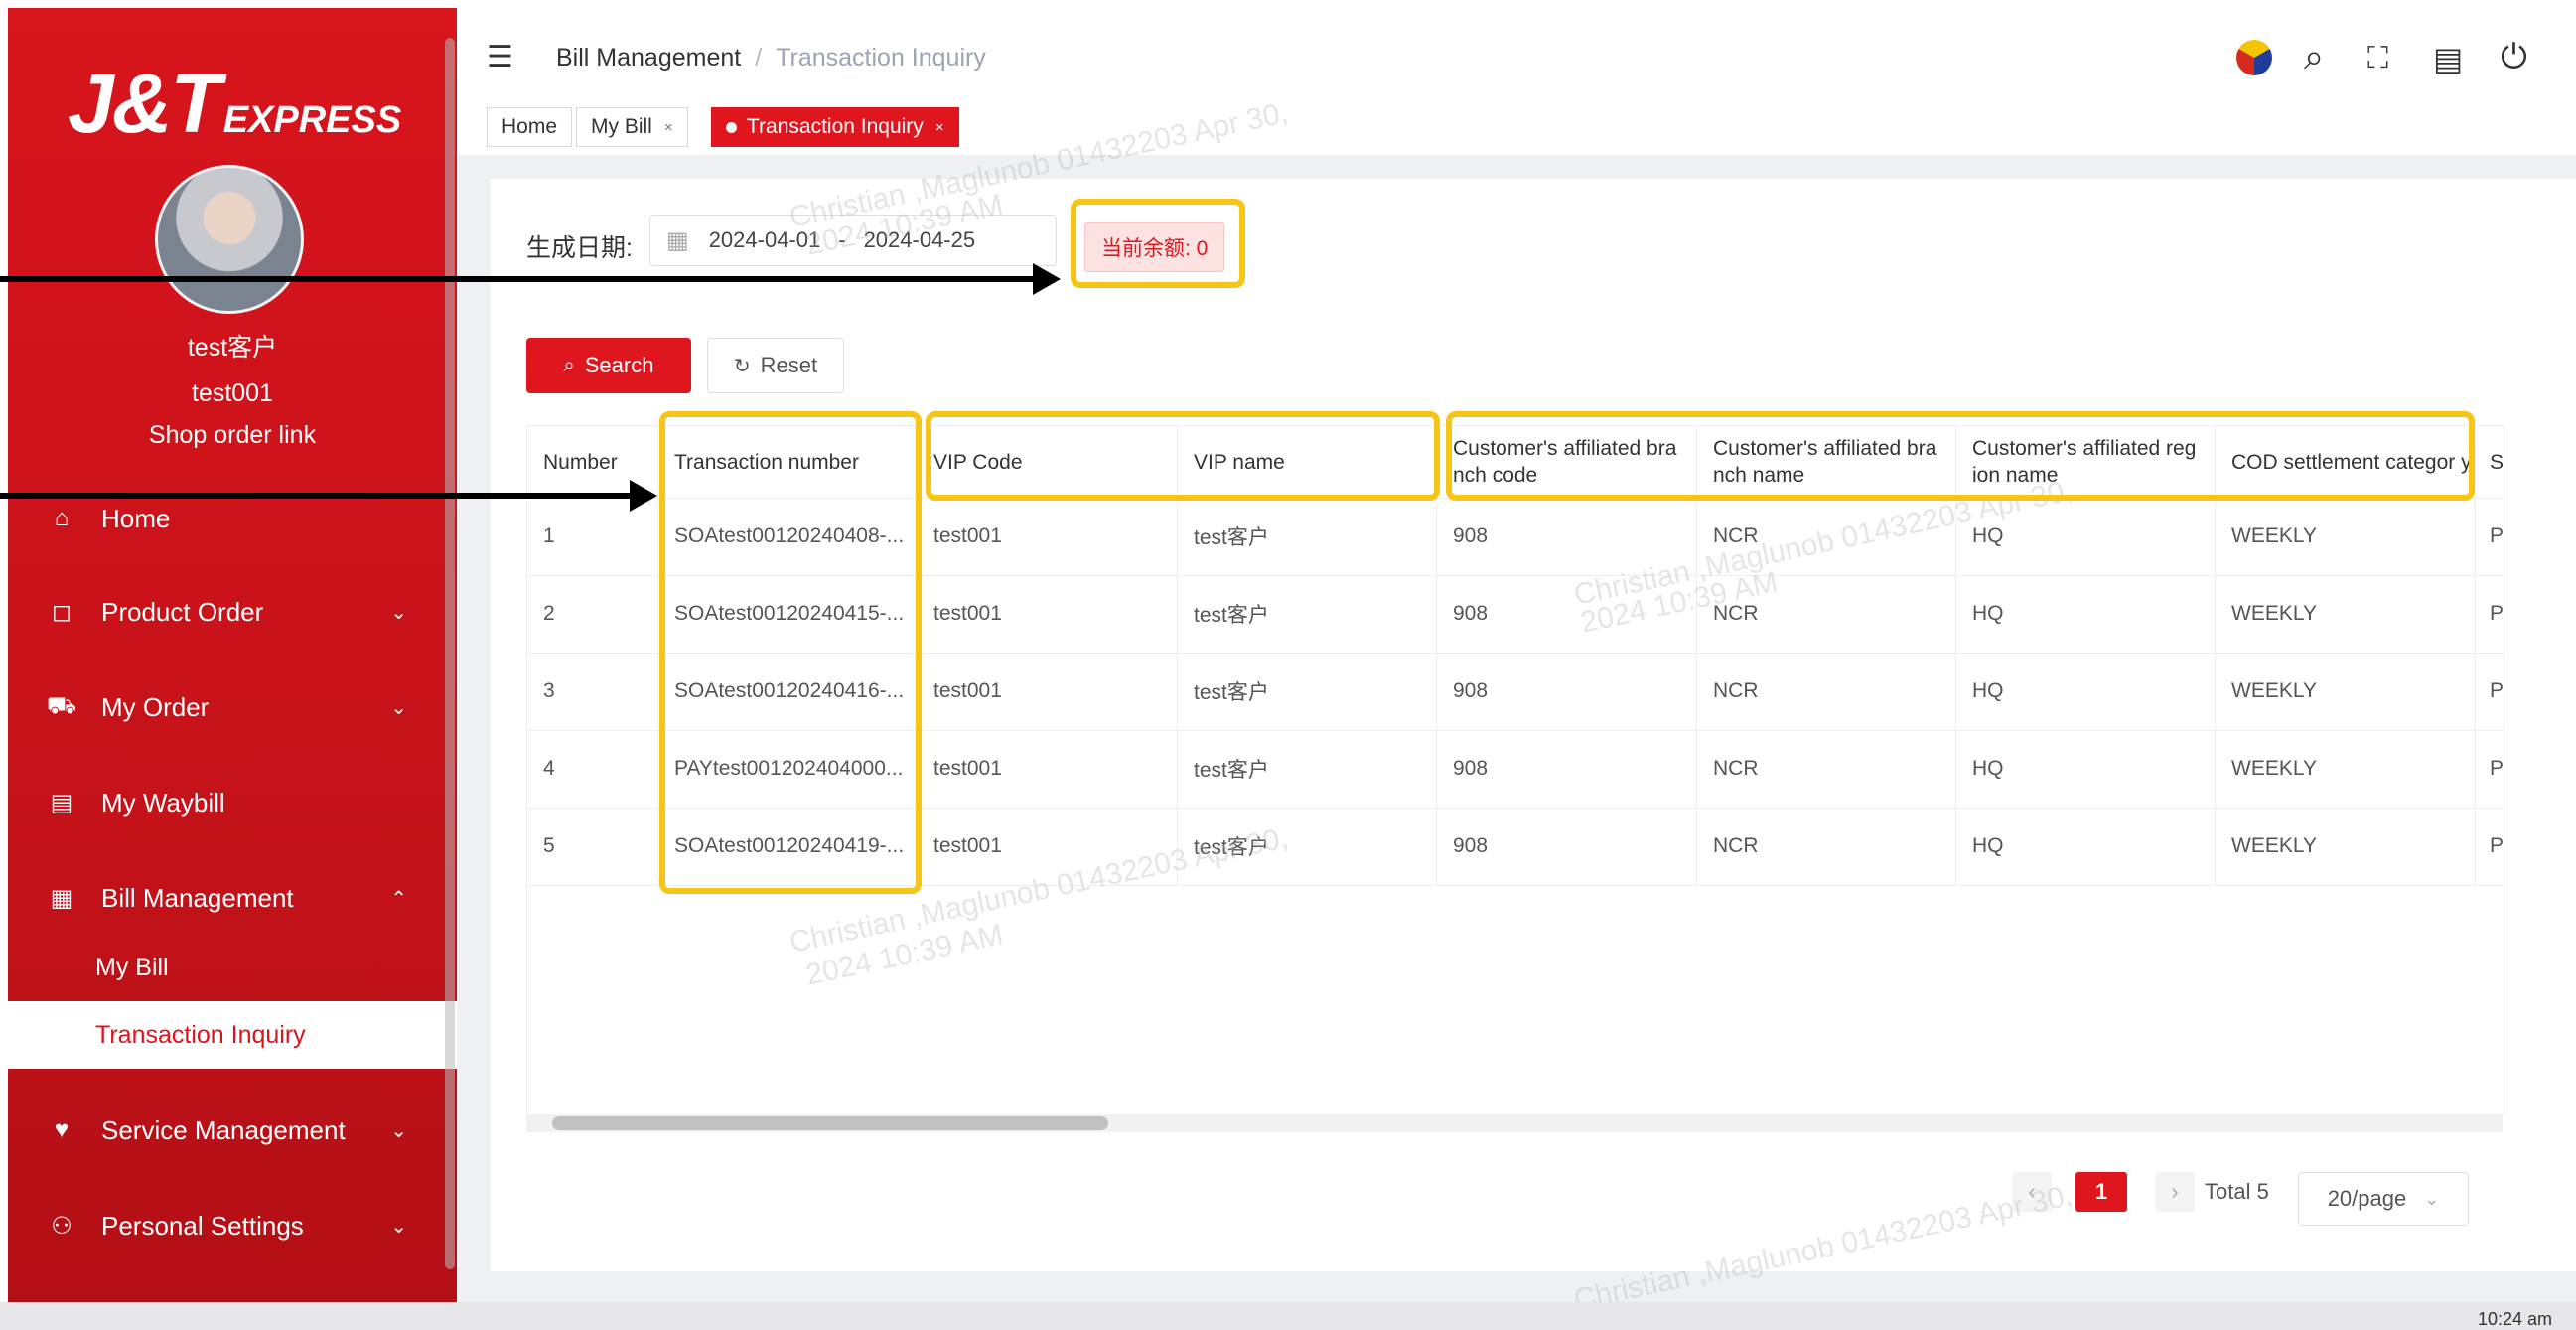 Image resolution: width=2576 pixels, height=1330 pixels. Describe the element at coordinates (232, 518) in the screenshot. I see `sidebar-item-home: ⌂ Home` at that location.